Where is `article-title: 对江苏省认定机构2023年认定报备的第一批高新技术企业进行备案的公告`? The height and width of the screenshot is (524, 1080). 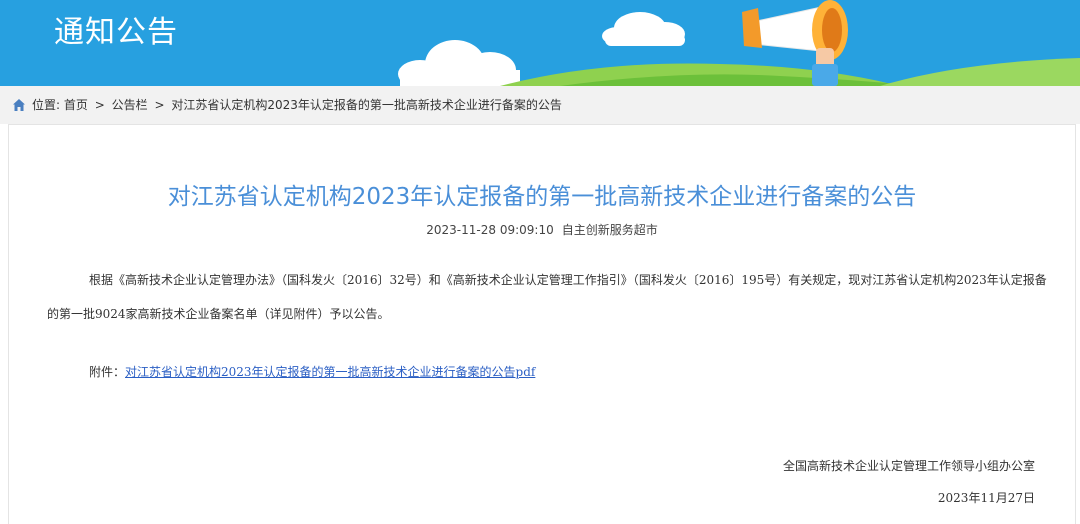 article-title: 对江苏省认定机构2023年认定报备的第一批高新技术企业进行备案的公告 is located at coordinates (542, 197).